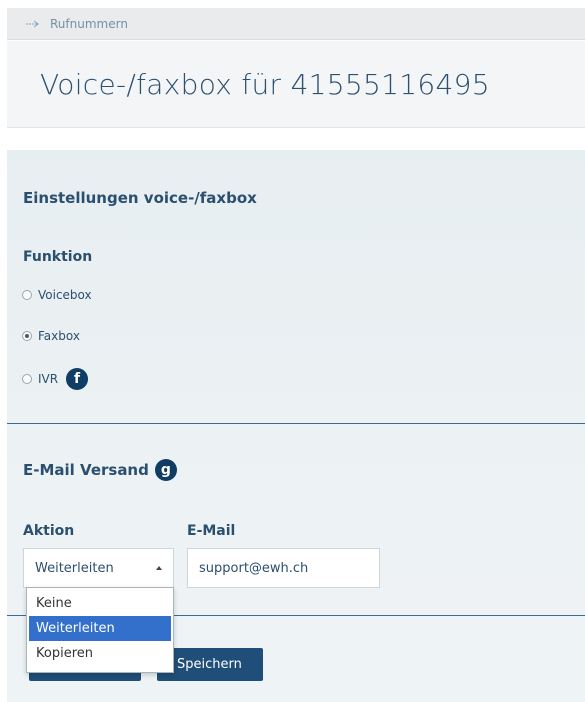  Describe the element at coordinates (211, 531) in the screenshot. I see `email-label: E-Mail` at that location.